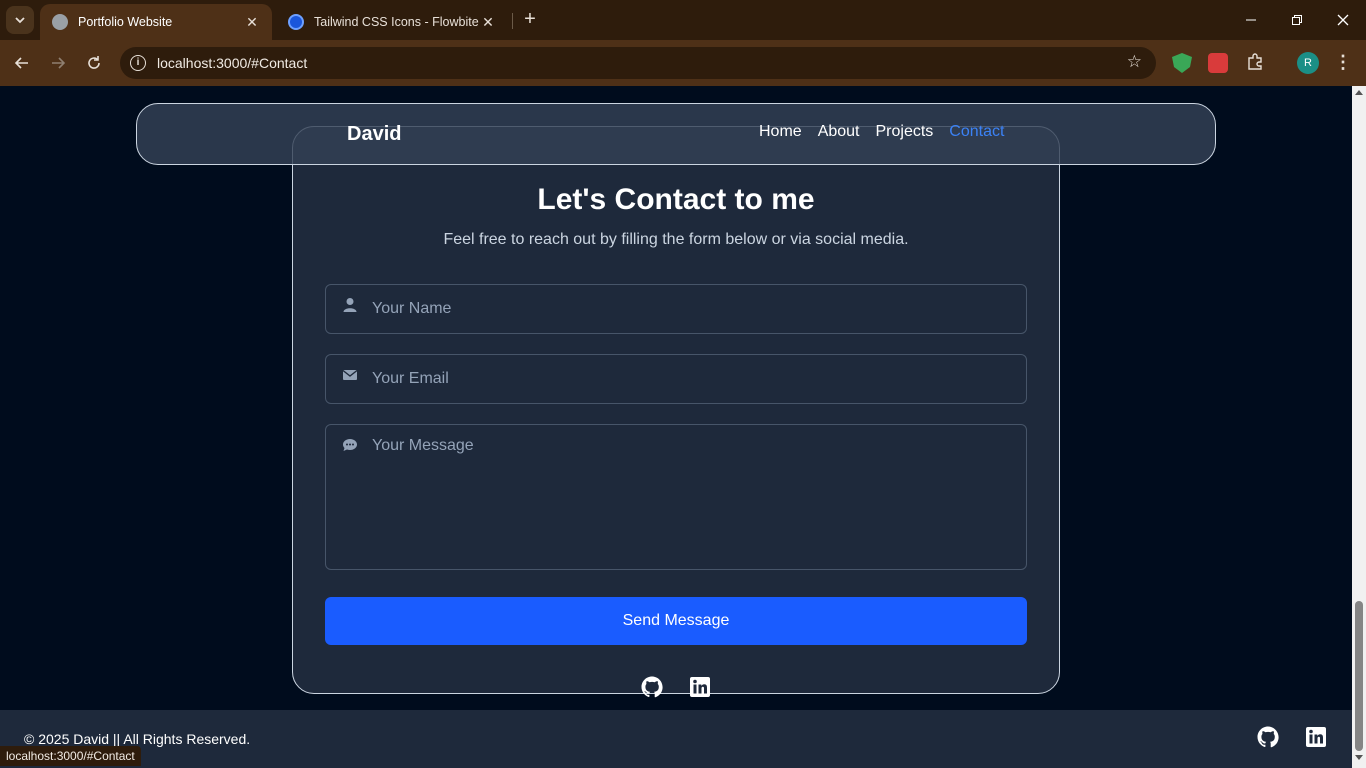  Describe the element at coordinates (512, 21) in the screenshot. I see `tab-separator` at that location.